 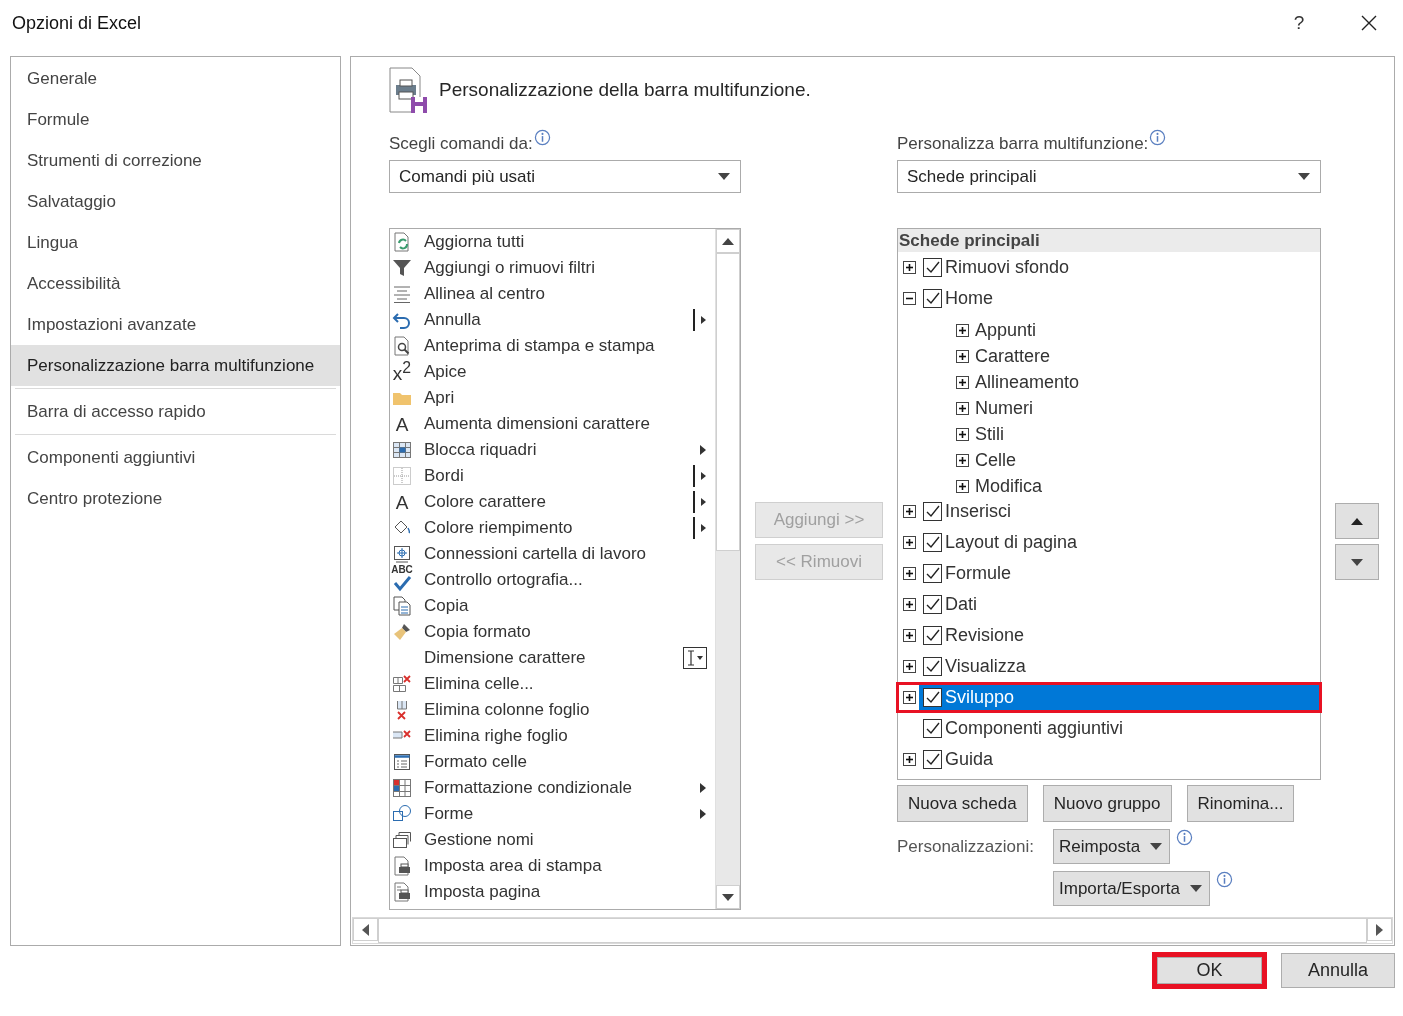 What do you see at coordinates (1004, 408) in the screenshot?
I see `tree-label: Numeri` at bounding box center [1004, 408].